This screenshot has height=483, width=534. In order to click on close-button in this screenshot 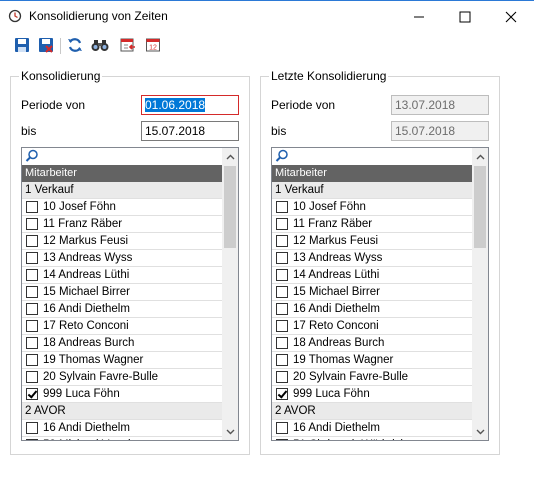, I will do `click(511, 17)`.